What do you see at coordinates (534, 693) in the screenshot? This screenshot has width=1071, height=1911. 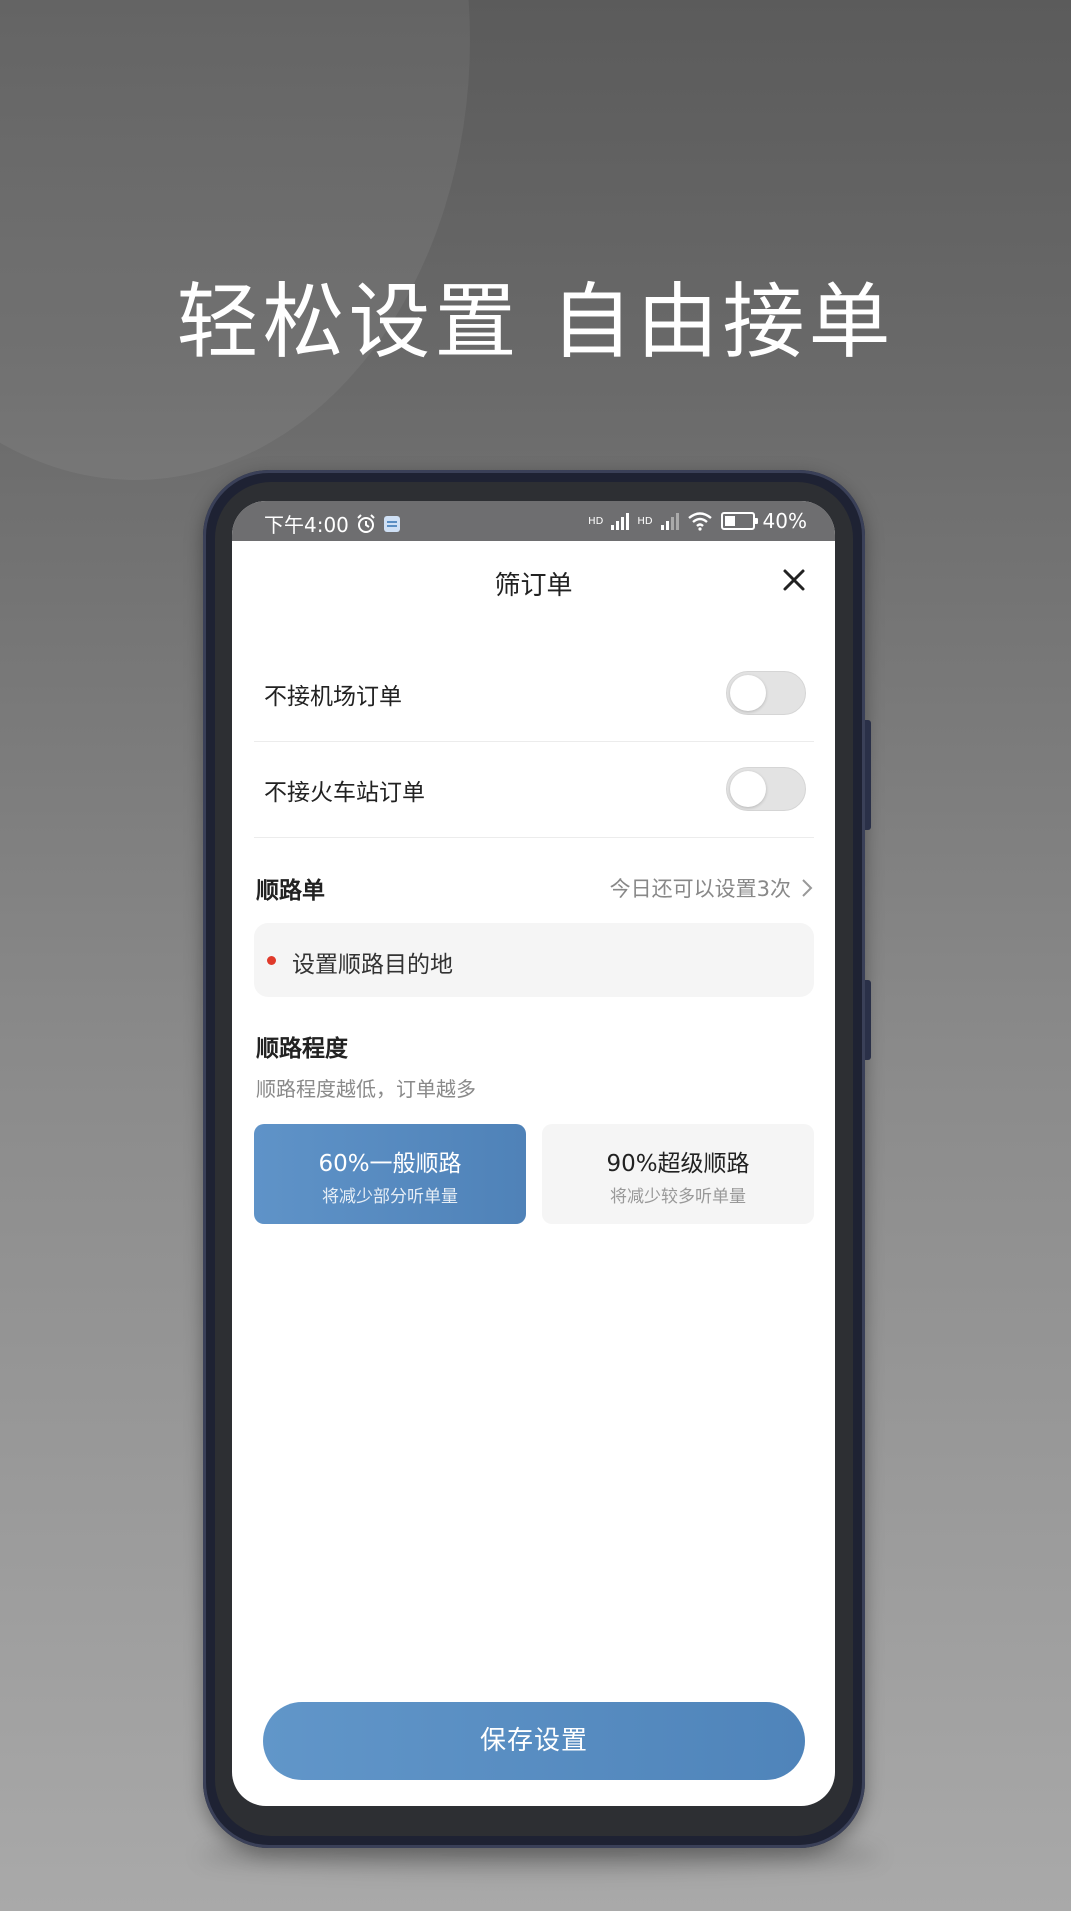 I see `airport-filter-row: 不接机场订单` at bounding box center [534, 693].